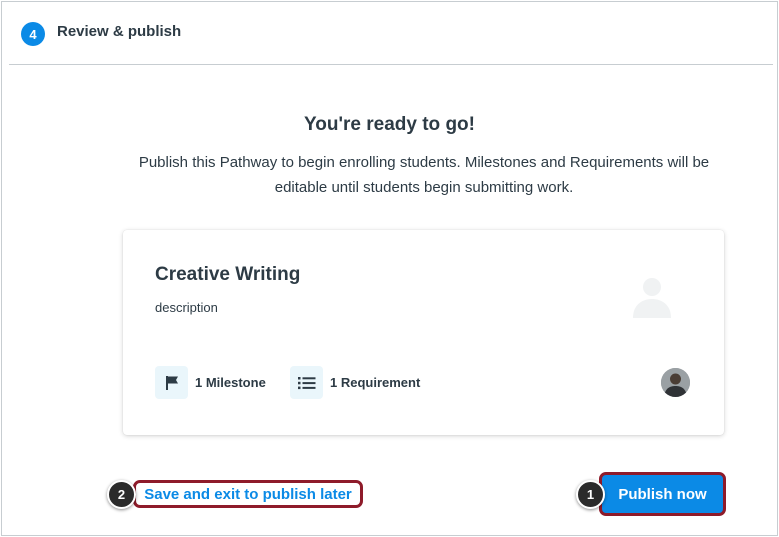  I want to click on step-title: Review & publish, so click(119, 31).